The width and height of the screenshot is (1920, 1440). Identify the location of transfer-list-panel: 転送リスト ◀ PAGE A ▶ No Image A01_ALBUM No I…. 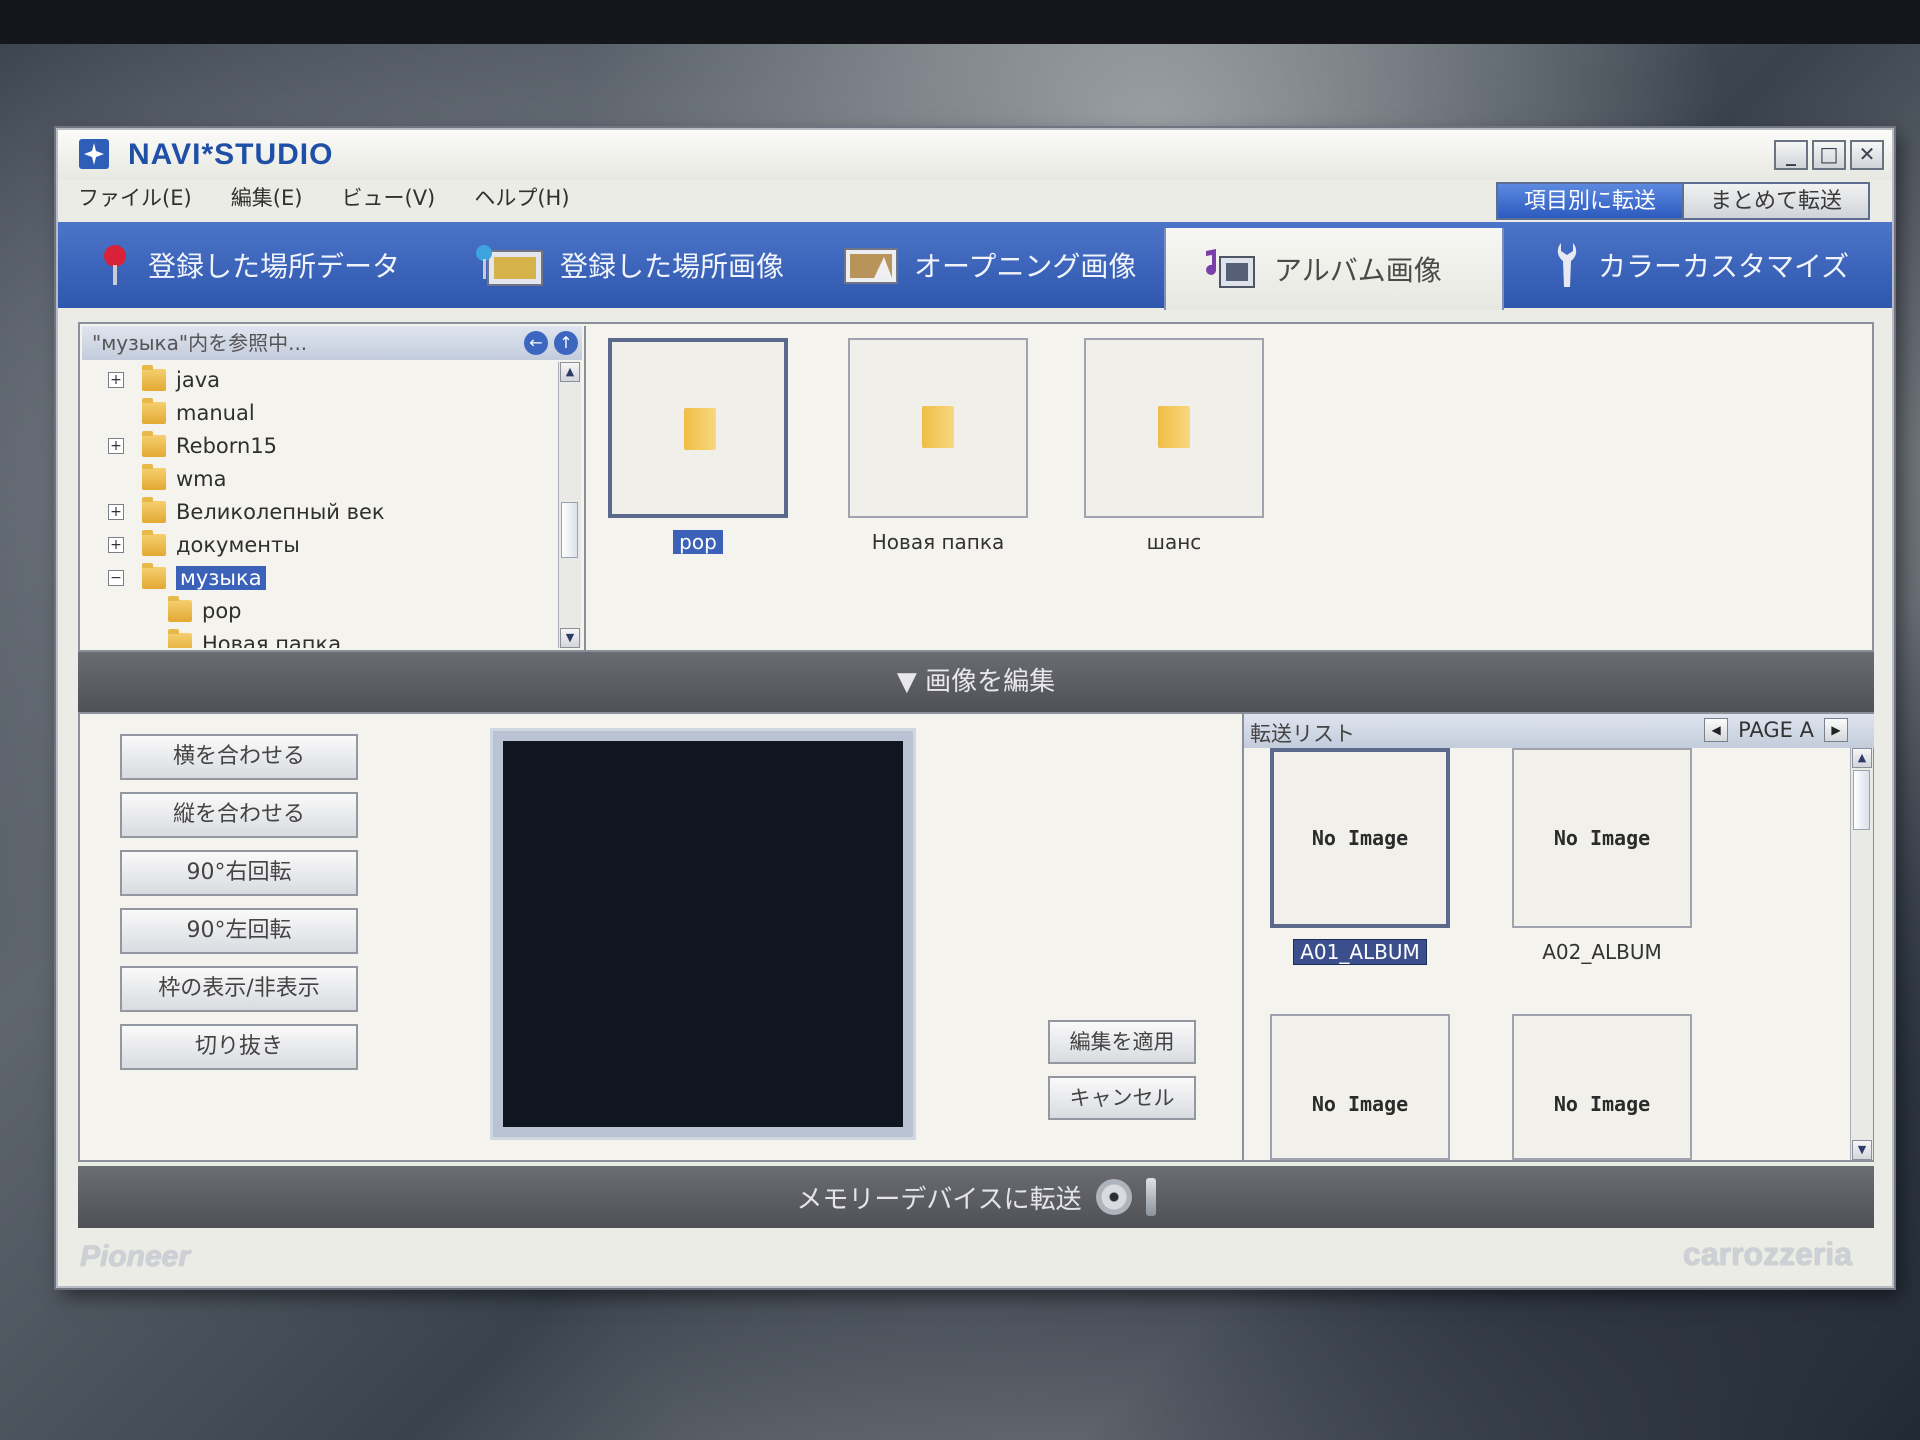
(1558, 937).